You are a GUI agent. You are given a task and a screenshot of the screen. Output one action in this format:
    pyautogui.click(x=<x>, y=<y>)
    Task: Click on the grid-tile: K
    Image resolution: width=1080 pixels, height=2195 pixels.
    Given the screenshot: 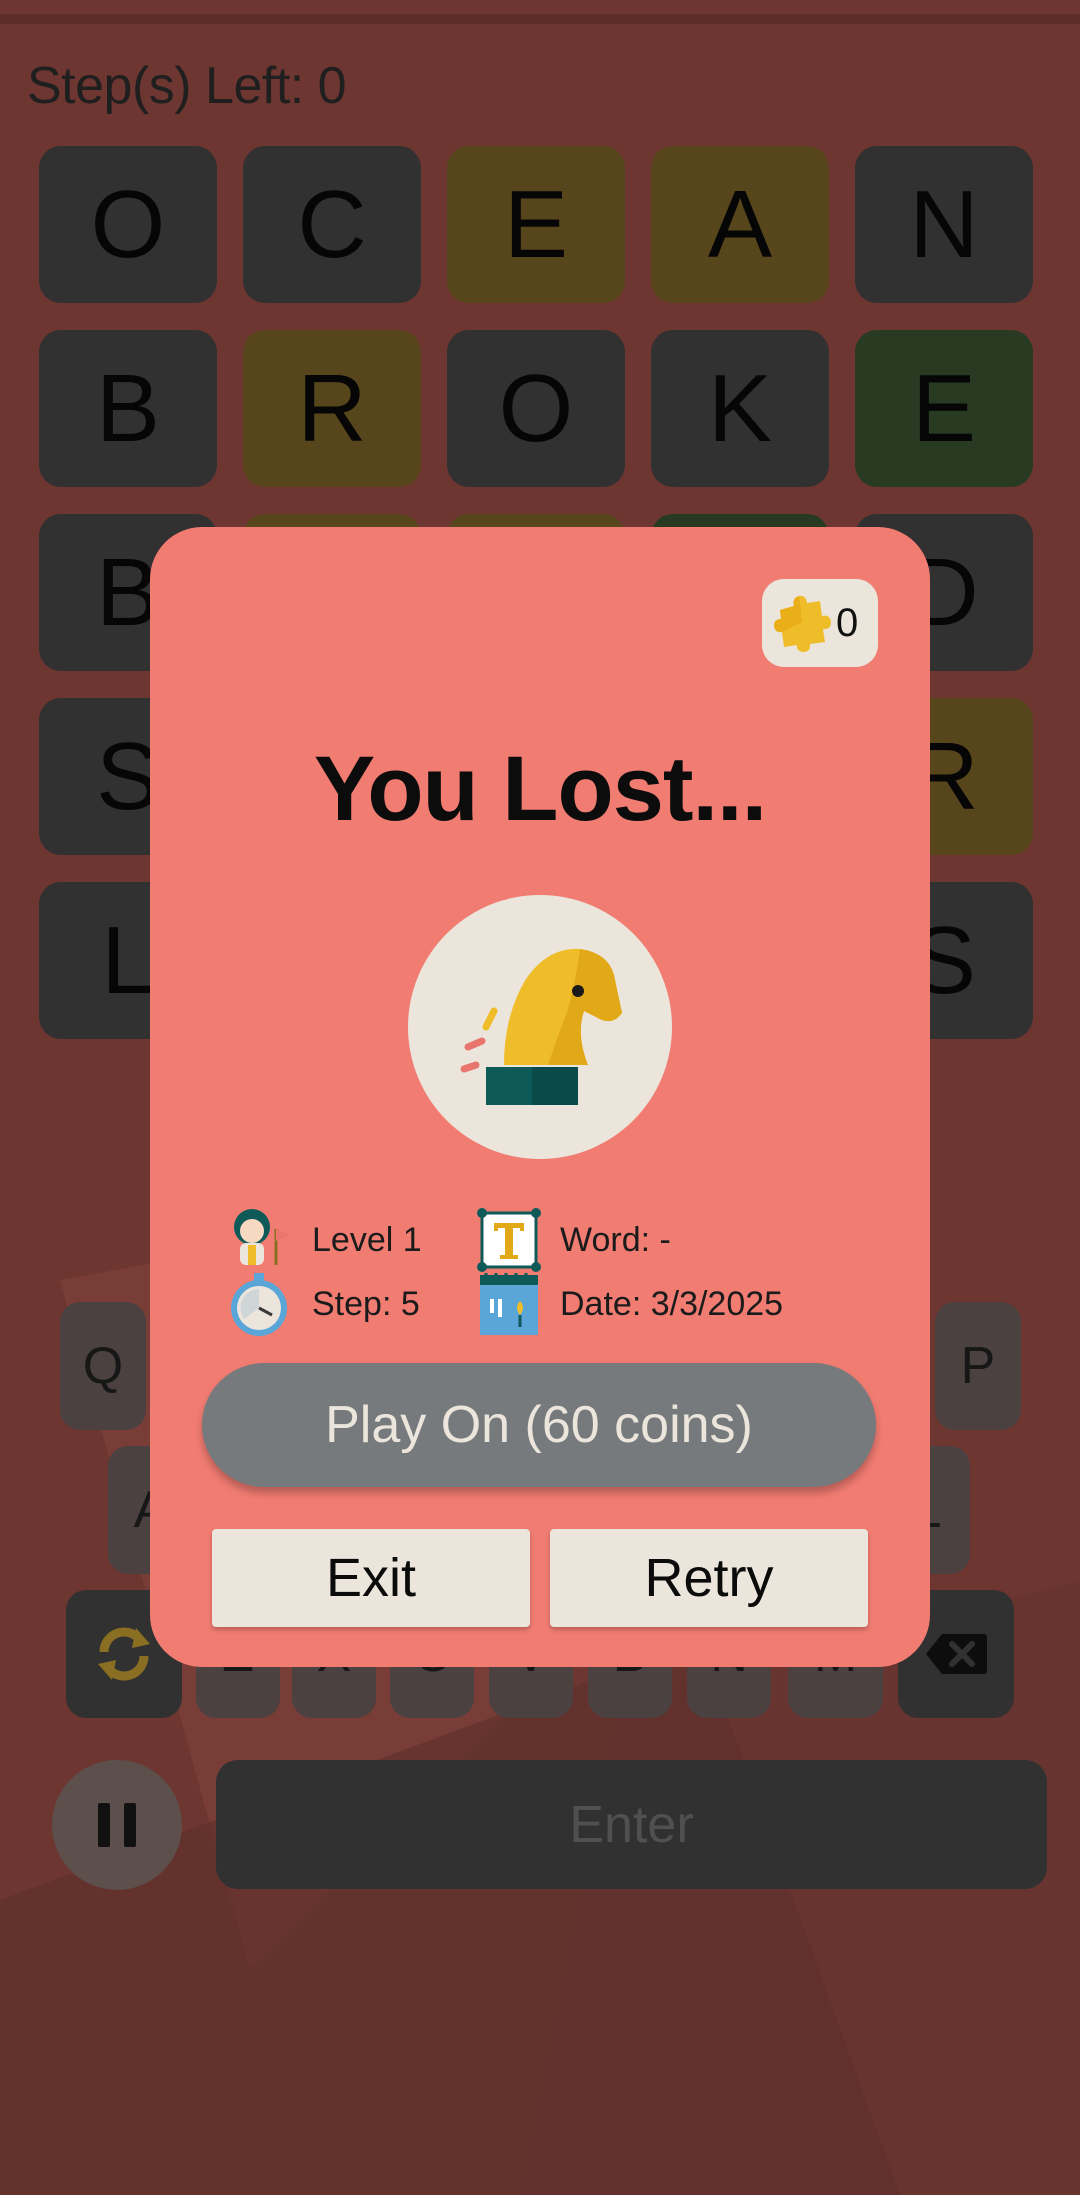 What is the action you would take?
    pyautogui.click(x=740, y=408)
    